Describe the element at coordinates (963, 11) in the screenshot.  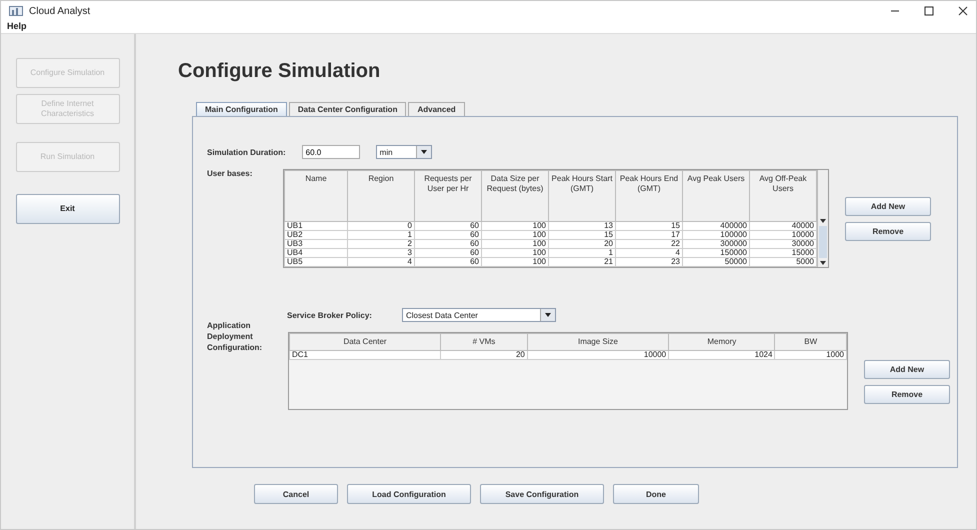
I see `close-icon` at that location.